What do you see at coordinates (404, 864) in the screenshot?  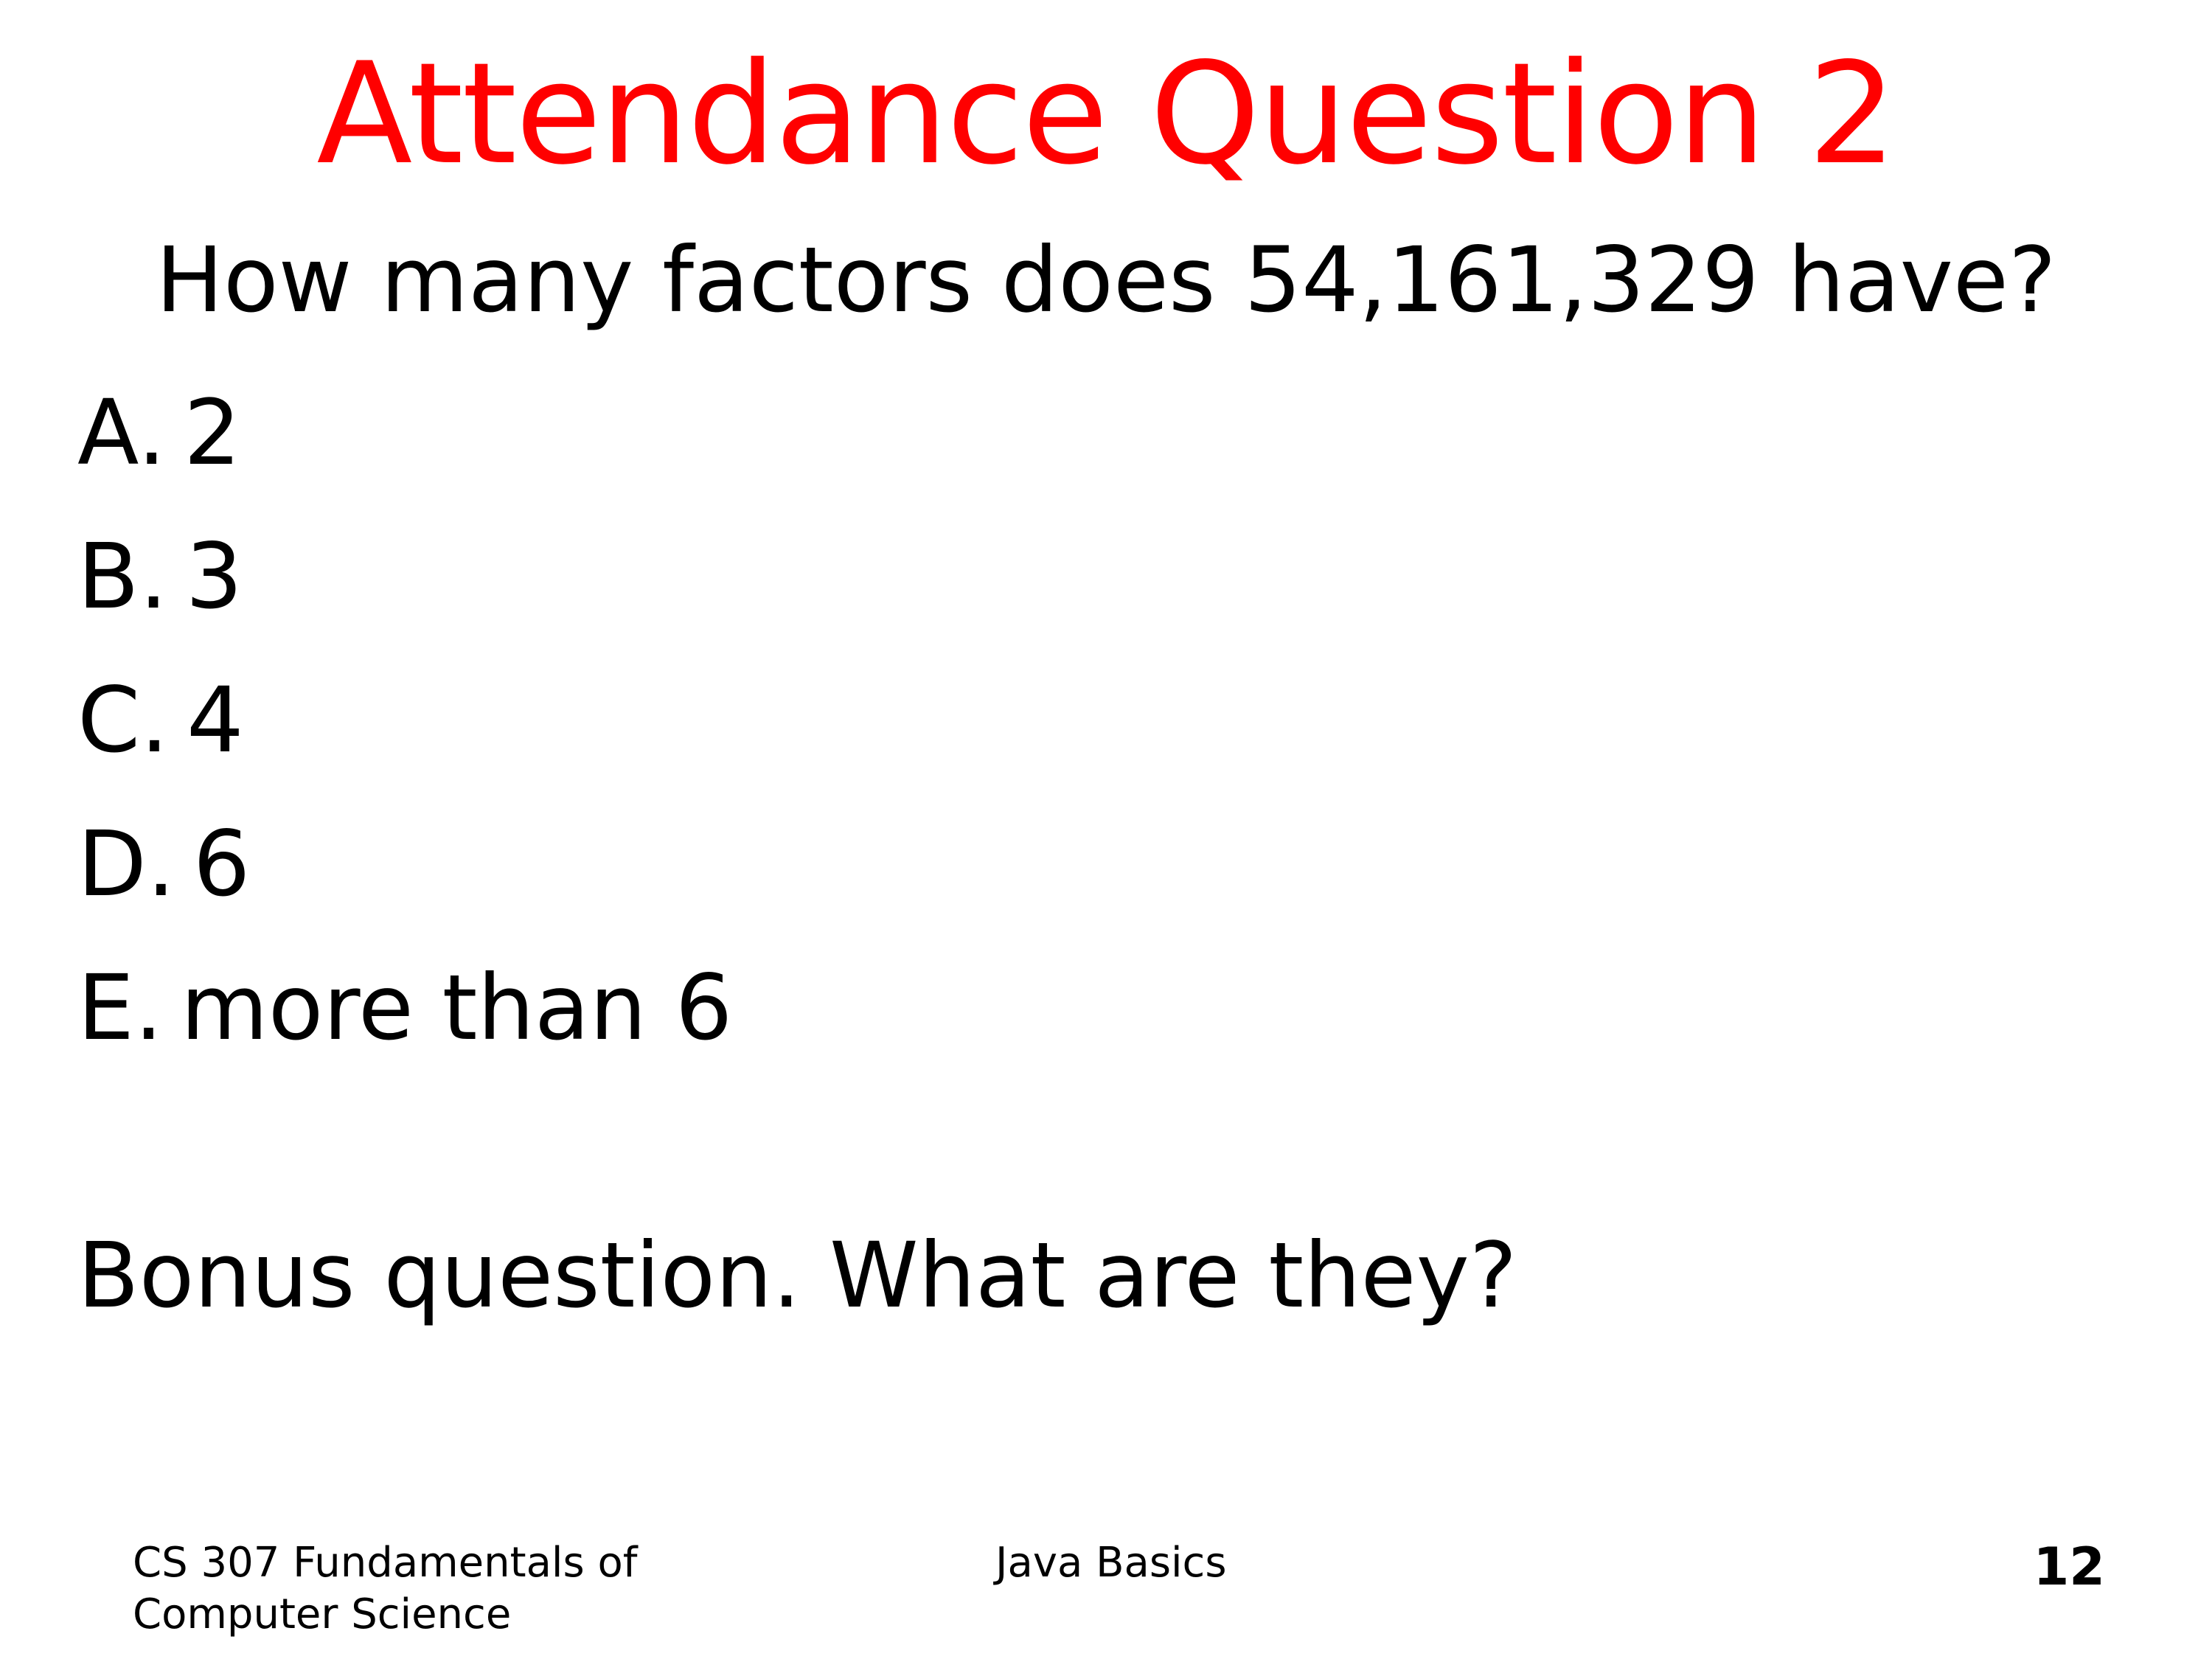 I see `option-d: D. 6` at bounding box center [404, 864].